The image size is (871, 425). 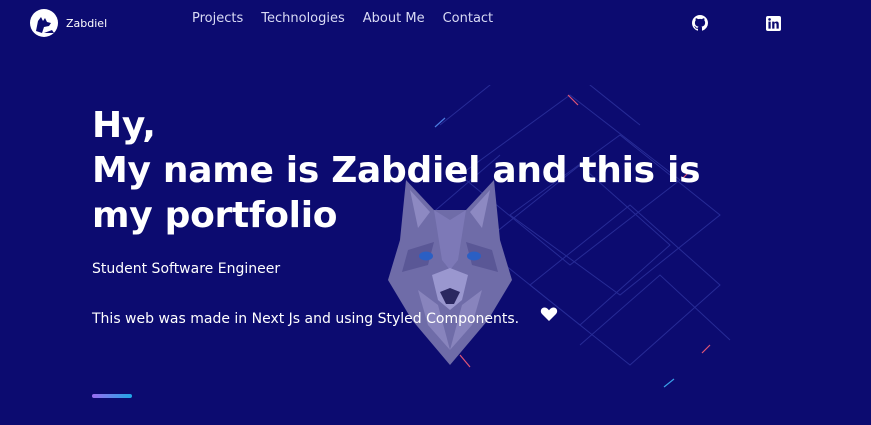 What do you see at coordinates (186, 269) in the screenshot?
I see `hero-subtitle: Student Software Engineer` at bounding box center [186, 269].